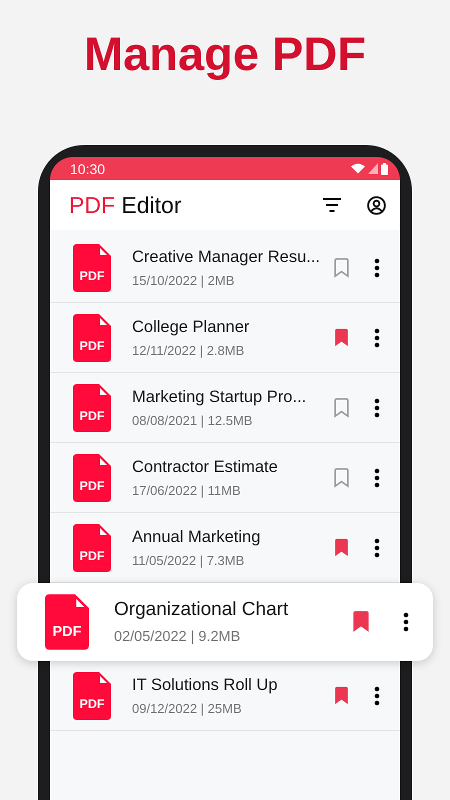  What do you see at coordinates (189, 560) in the screenshot?
I see `file-details: 11/05/2022 | 7.3MB` at bounding box center [189, 560].